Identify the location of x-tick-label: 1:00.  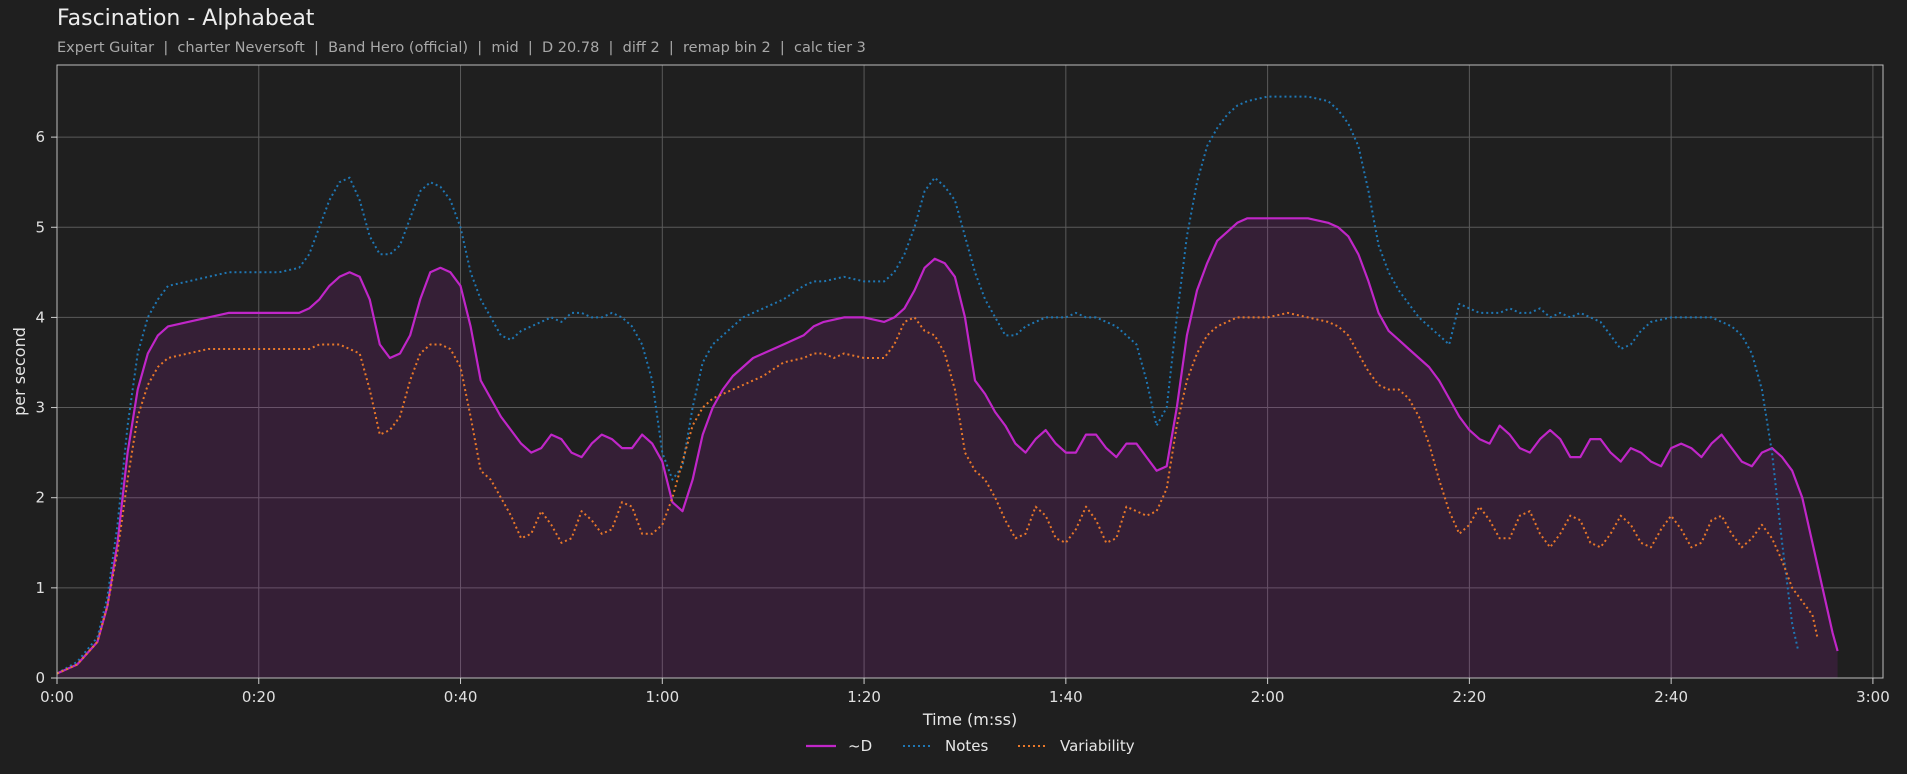
(662, 697).